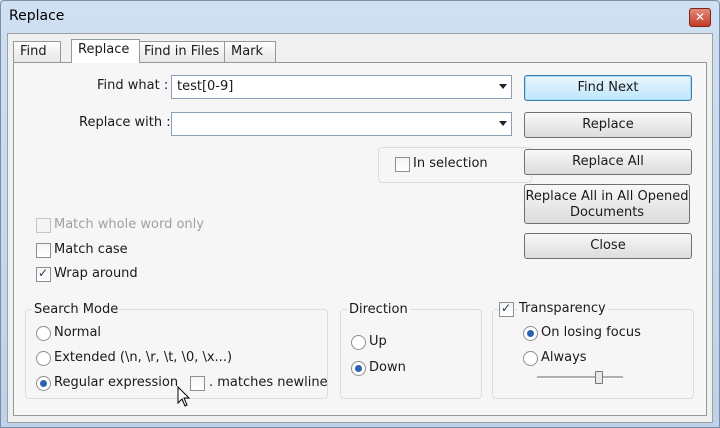 This screenshot has height=428, width=720. I want to click on find-what-label: Find what :, so click(133, 85).